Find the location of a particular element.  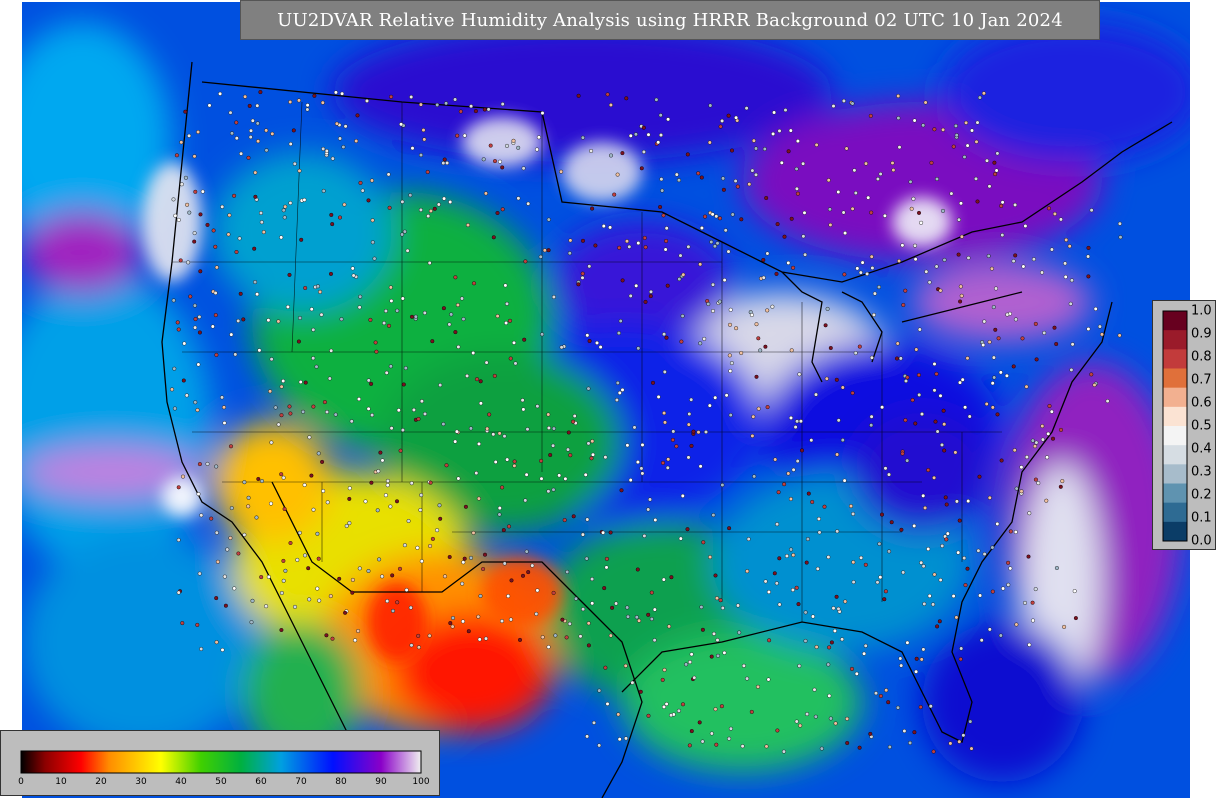

obs-tick-label: 0.8 is located at coordinates (1201, 357).